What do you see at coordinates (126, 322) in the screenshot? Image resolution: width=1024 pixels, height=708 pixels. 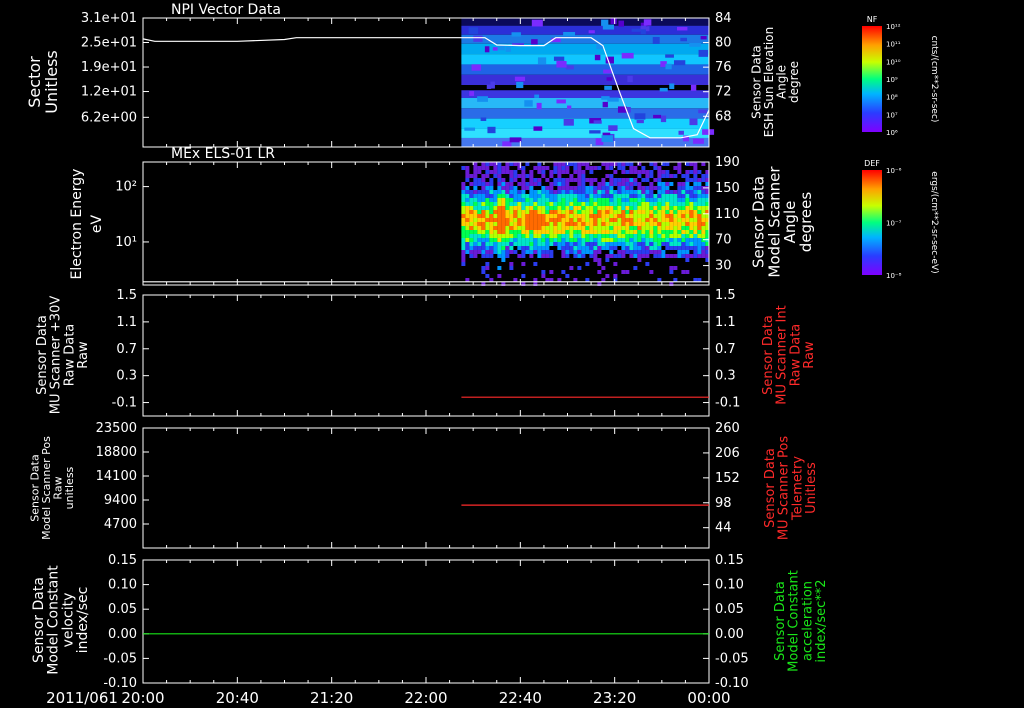 I see `panel-3-y-tick-label: 1.1` at bounding box center [126, 322].